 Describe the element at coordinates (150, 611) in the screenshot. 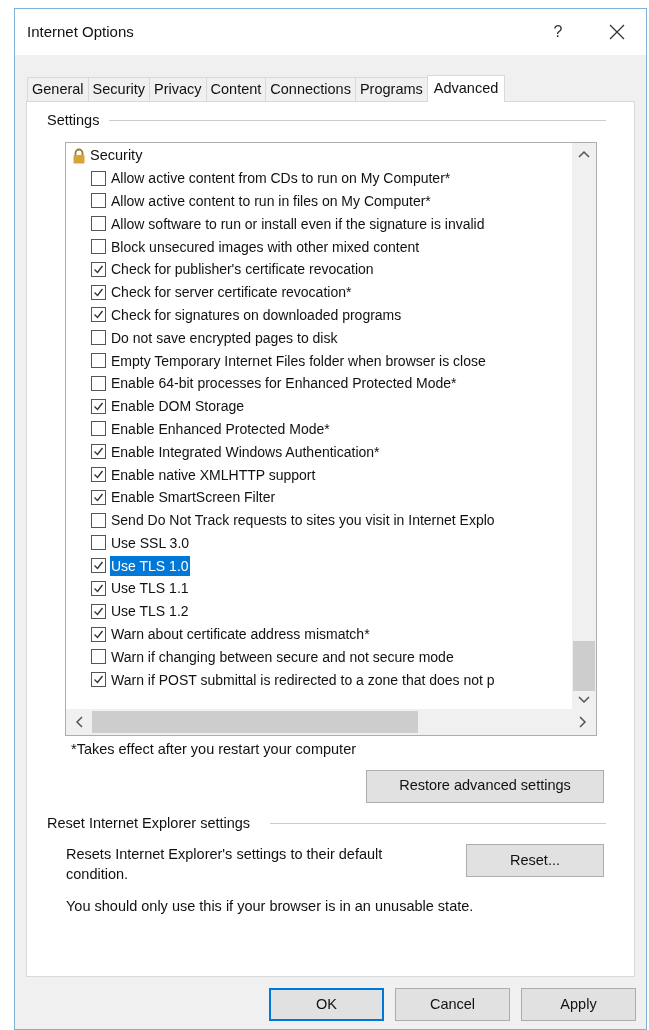

I see `setting-option: Use TLS 1.2` at that location.